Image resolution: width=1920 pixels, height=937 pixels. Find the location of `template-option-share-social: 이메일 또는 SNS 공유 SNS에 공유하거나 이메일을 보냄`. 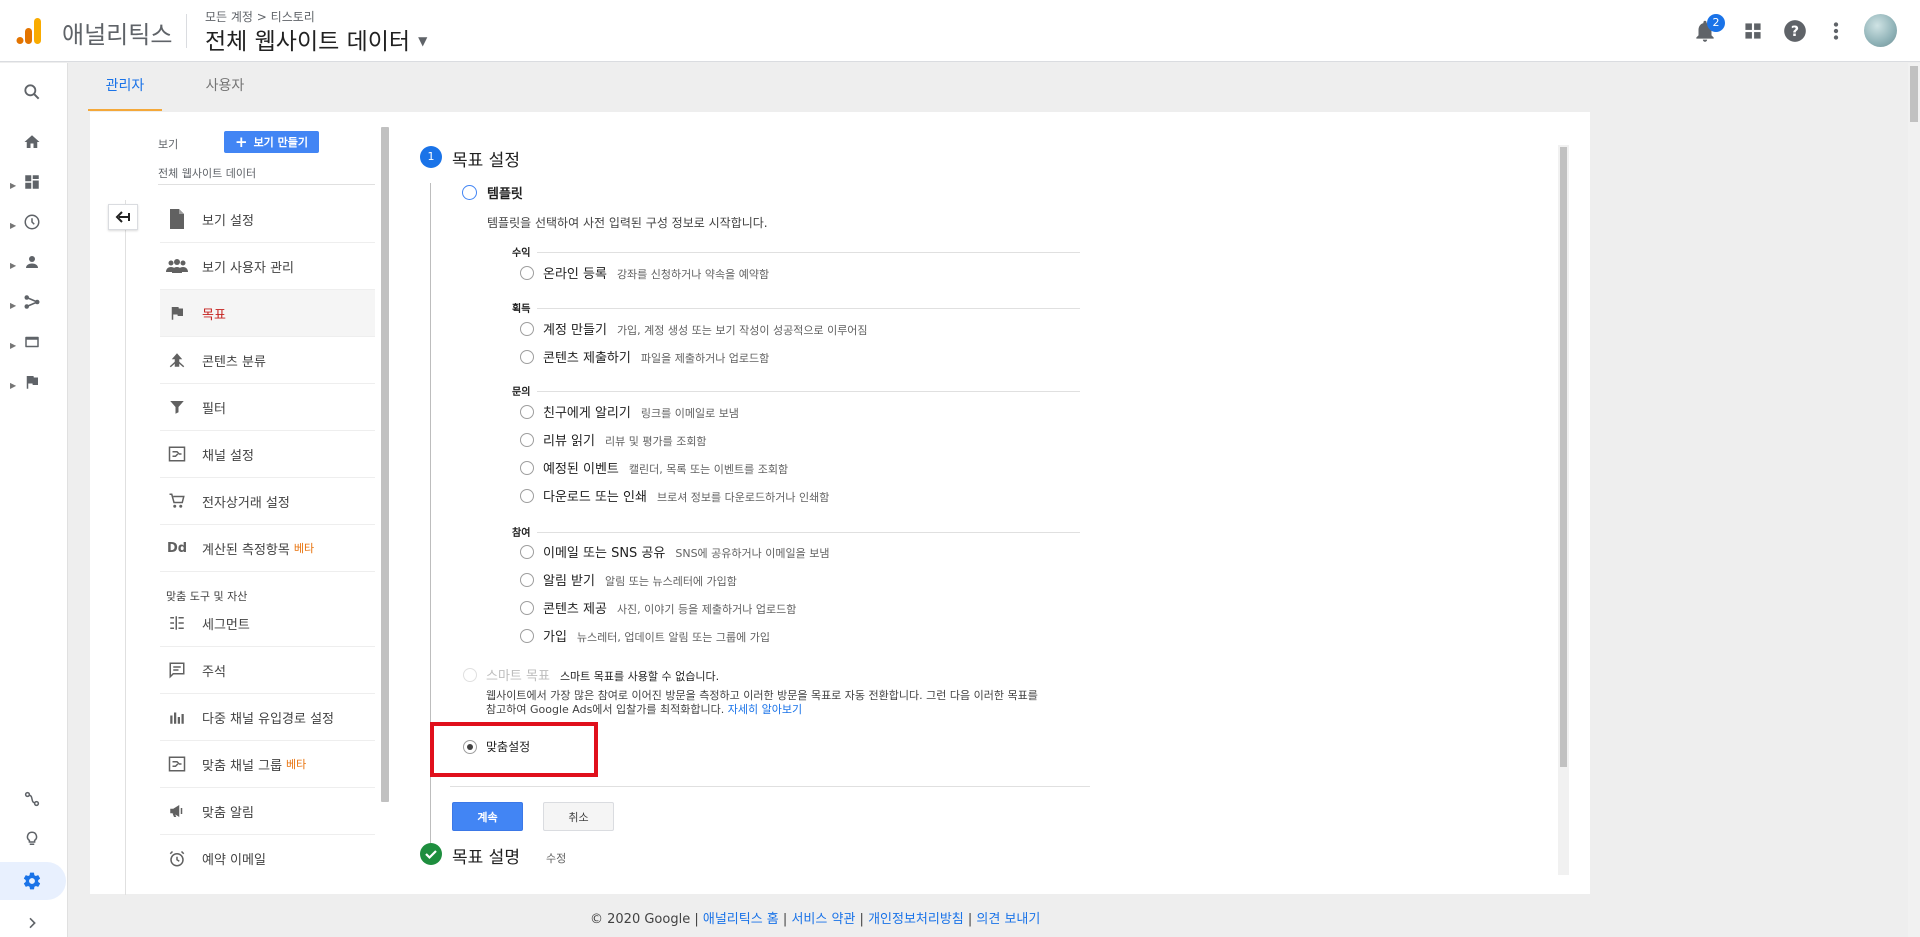

template-option-share-social: 이메일 또는 SNS 공유 SNS에 공유하거나 이메일을 보냄 is located at coordinates (686, 551).